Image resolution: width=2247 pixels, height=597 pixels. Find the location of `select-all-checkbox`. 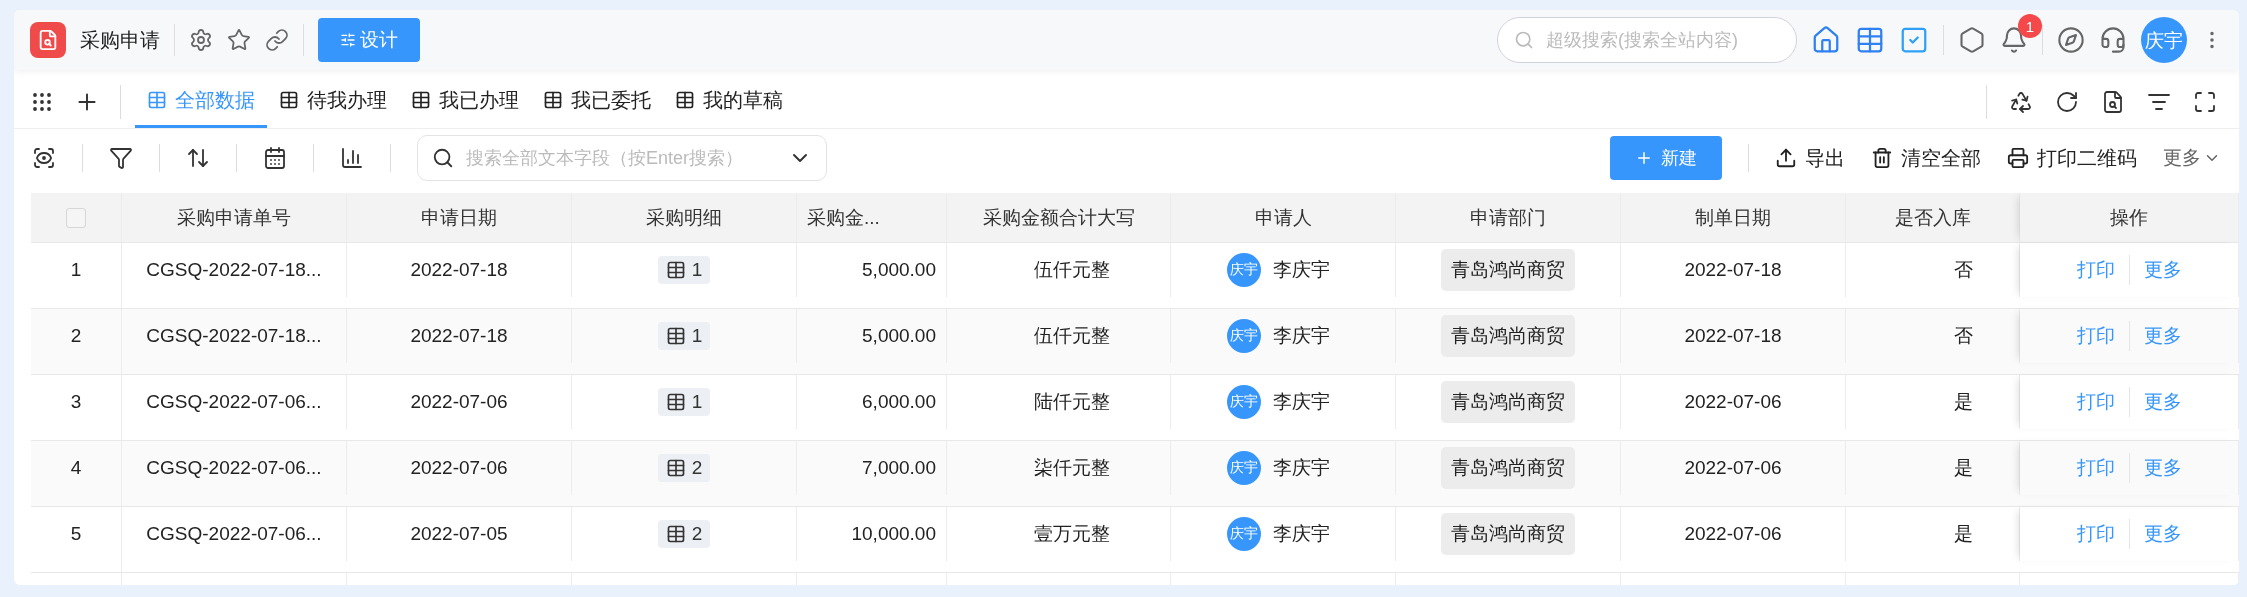

select-all-checkbox is located at coordinates (76, 217).